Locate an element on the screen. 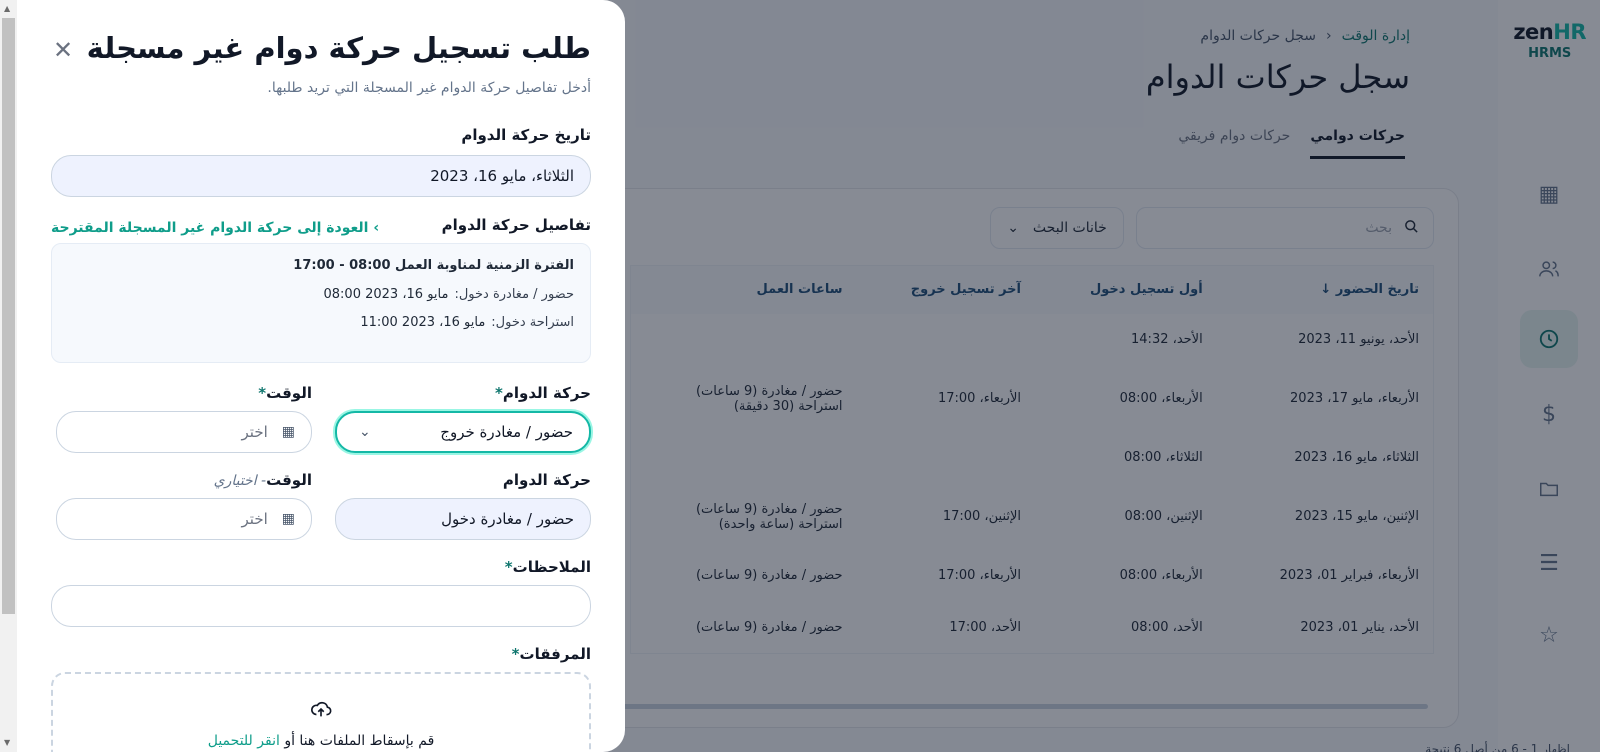 Image resolution: width=1600 pixels, height=752 pixels. file-upload-dropzone: قم بإسقاط الملفات هنا أو انقر للتحميل is located at coordinates (321, 712).